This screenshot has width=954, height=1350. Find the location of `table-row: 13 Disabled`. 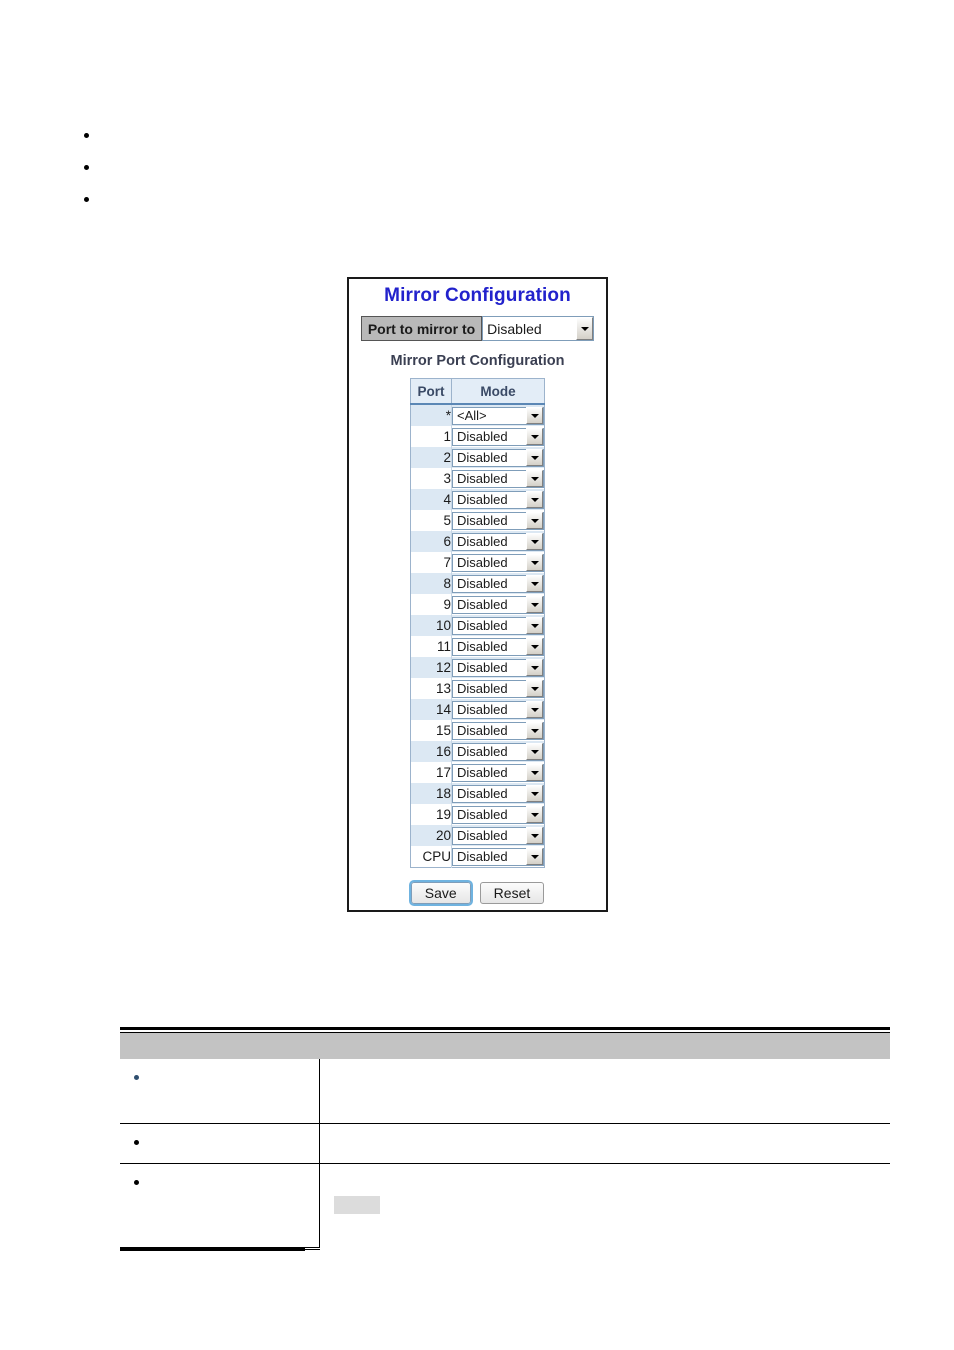

table-row: 13 Disabled is located at coordinates (477, 688).